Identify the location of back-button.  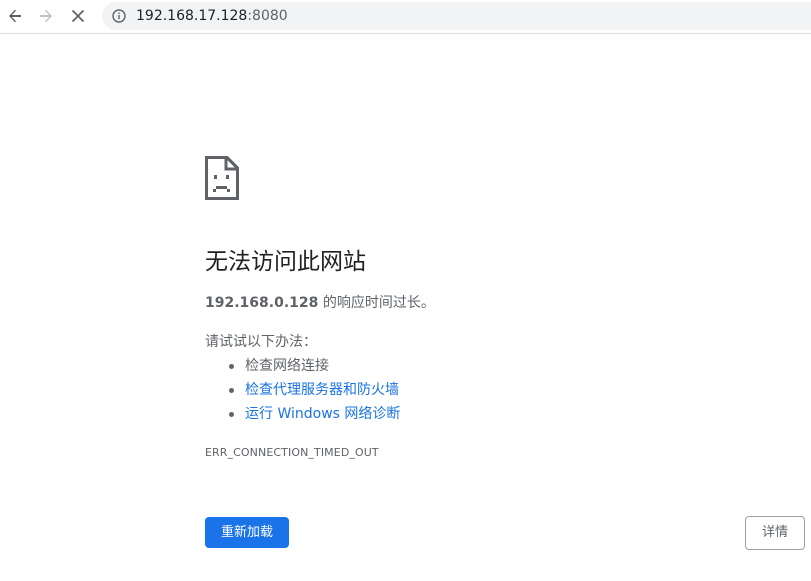
(15, 16).